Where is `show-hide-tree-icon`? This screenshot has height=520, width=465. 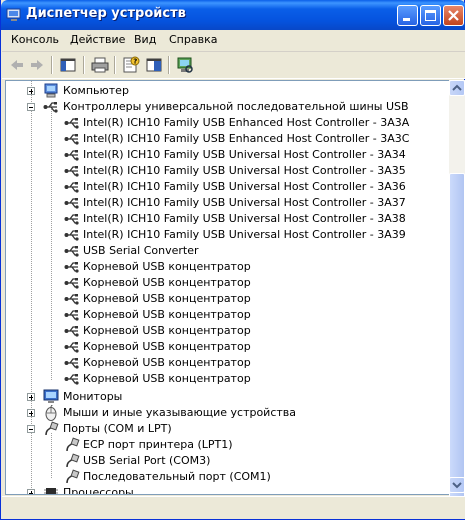
show-hide-tree-icon is located at coordinates (68, 65).